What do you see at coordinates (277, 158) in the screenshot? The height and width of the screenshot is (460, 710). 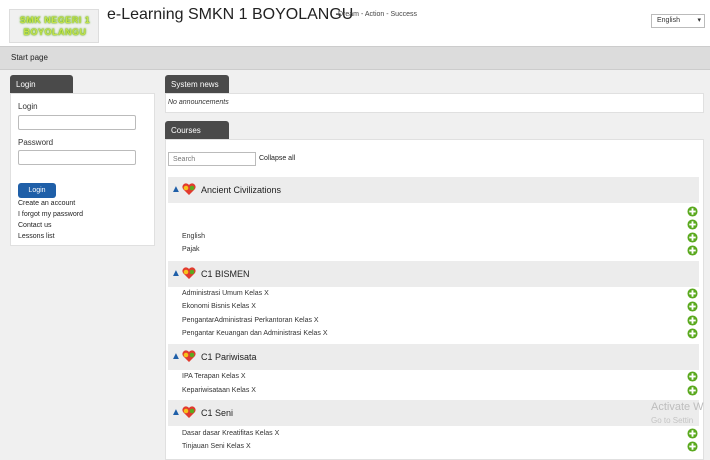 I see `collapse-all-link: Collapse all` at bounding box center [277, 158].